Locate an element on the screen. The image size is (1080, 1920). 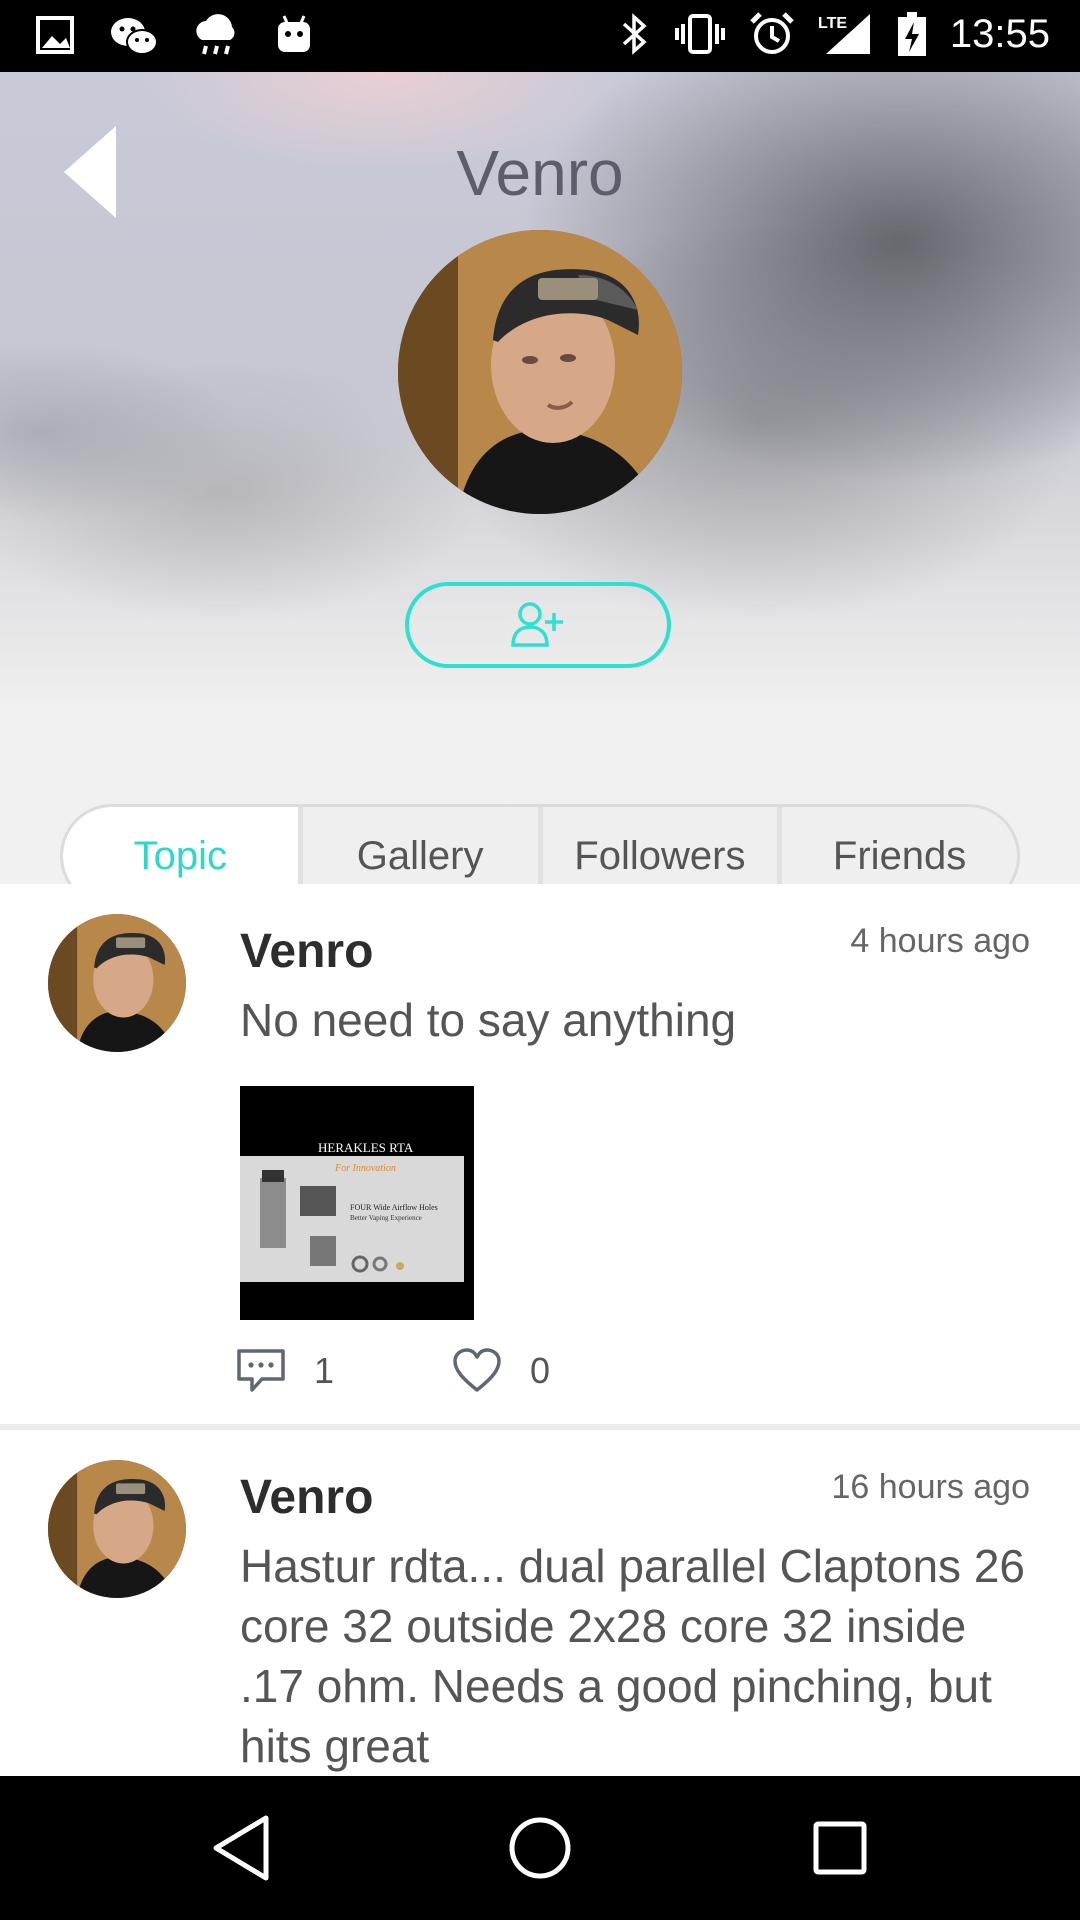
vibrate-icon is located at coordinates (699, 34).